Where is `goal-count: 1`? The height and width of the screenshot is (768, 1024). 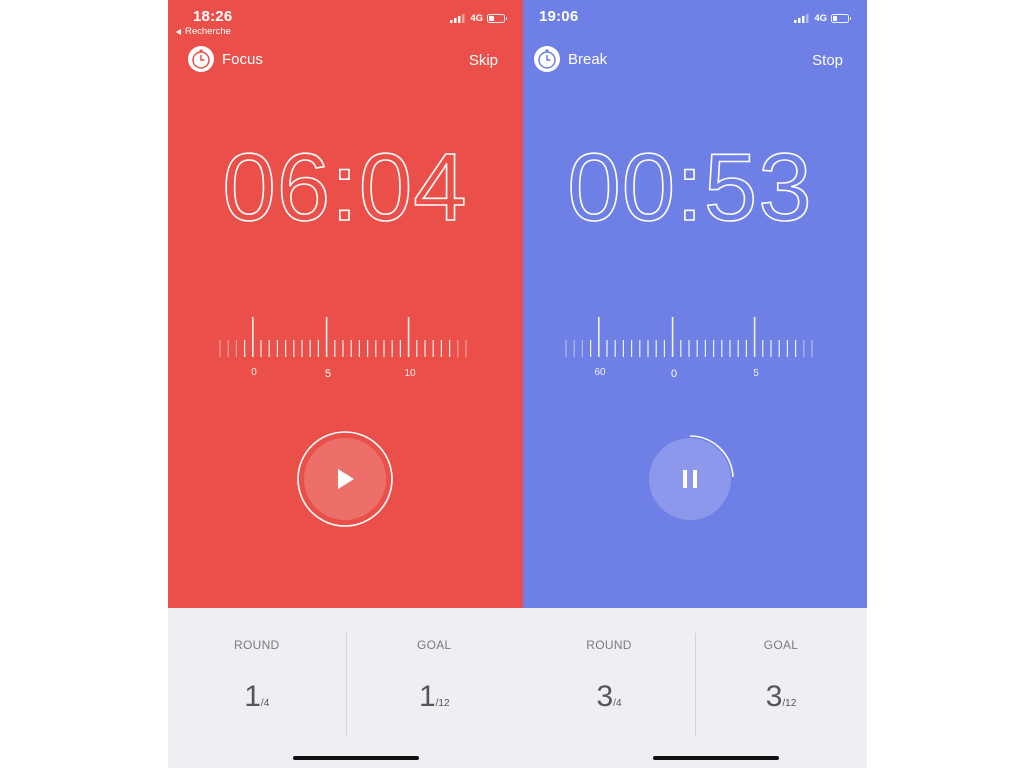
goal-count: 1 is located at coordinates (427, 696).